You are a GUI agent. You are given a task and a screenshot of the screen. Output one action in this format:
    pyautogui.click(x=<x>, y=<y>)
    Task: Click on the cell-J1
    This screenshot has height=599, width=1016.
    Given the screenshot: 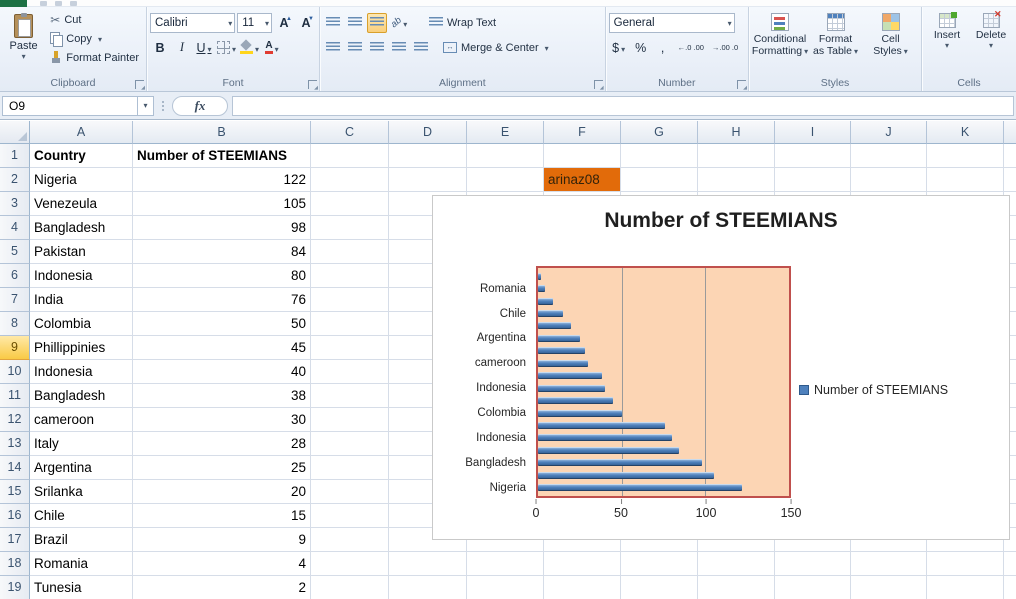 What is the action you would take?
    pyautogui.click(x=889, y=156)
    